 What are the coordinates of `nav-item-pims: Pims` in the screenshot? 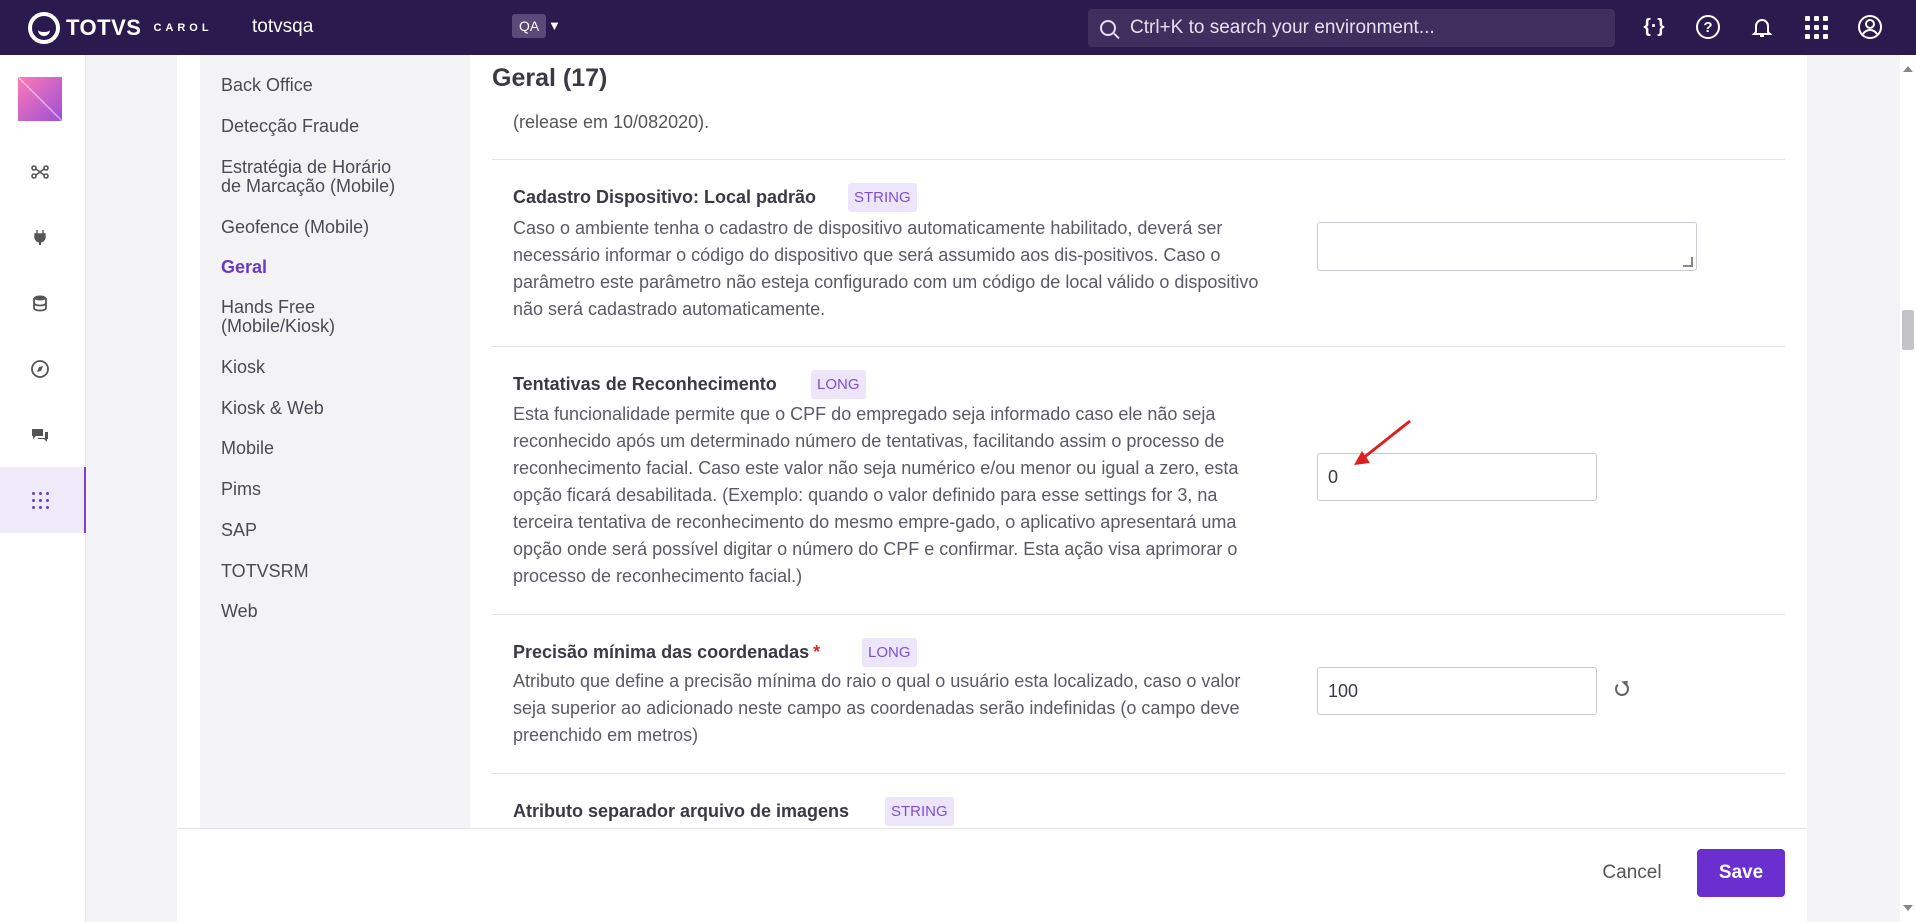 It's located at (241, 489).